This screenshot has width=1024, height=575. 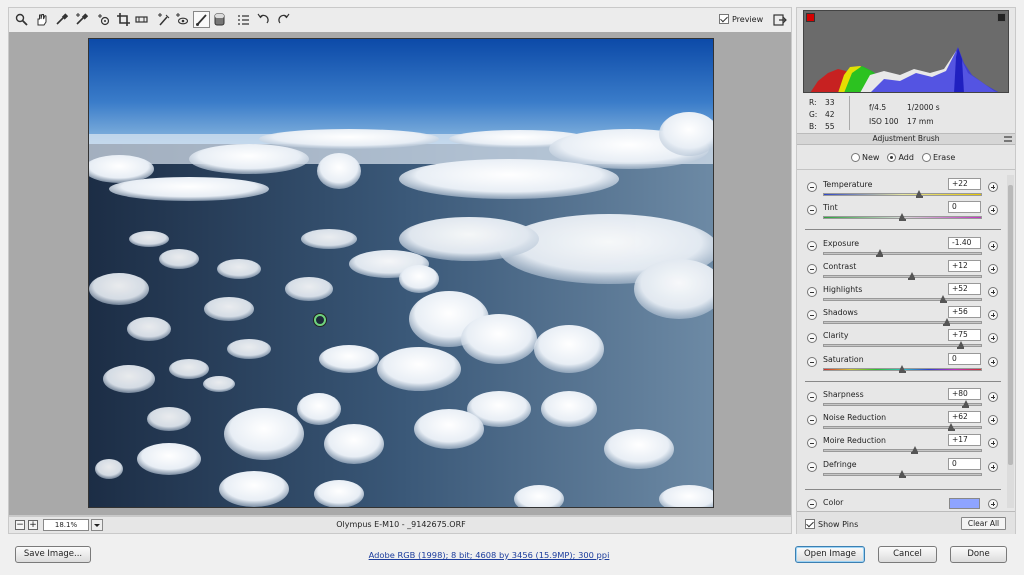 I want to click on mode-erase-radio: Erase, so click(x=938, y=157).